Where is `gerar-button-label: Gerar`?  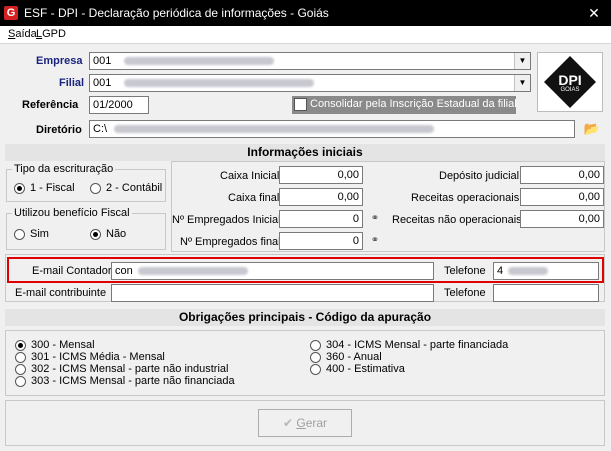 gerar-button-label: Gerar is located at coordinates (312, 423).